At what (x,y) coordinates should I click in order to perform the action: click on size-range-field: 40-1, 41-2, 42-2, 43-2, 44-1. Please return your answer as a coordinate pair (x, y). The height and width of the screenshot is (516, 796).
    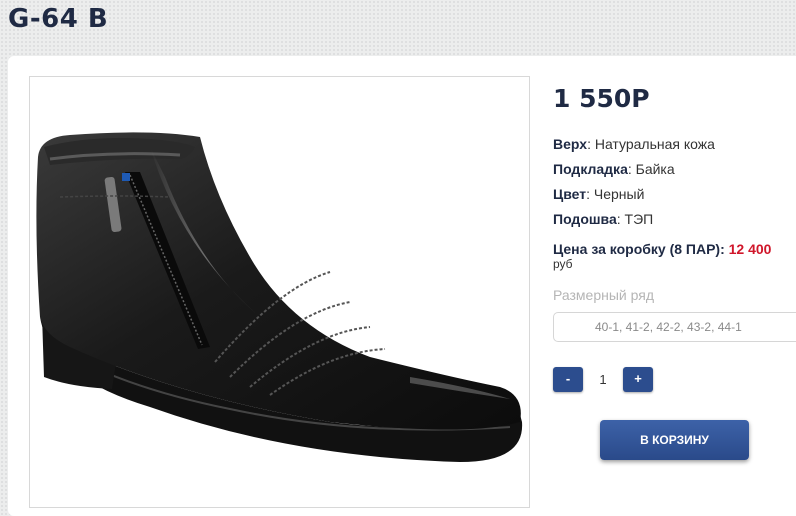
    Looking at the image, I should click on (674, 327).